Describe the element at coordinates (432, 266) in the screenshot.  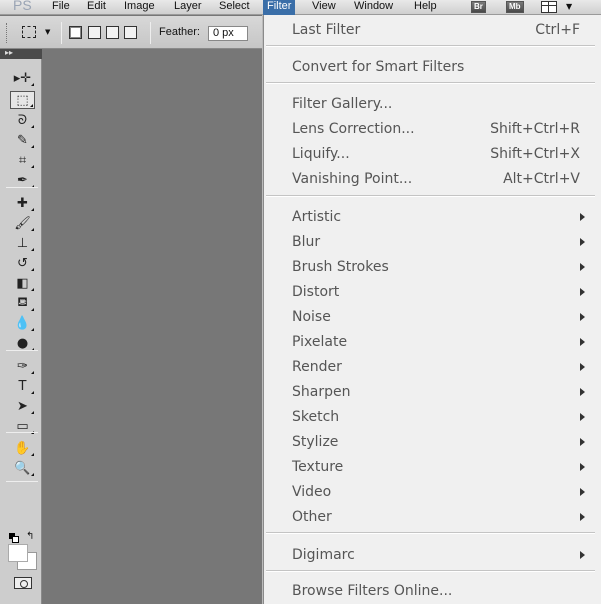
I see `menu-item-brush-strokes: Brush Strokes` at that location.